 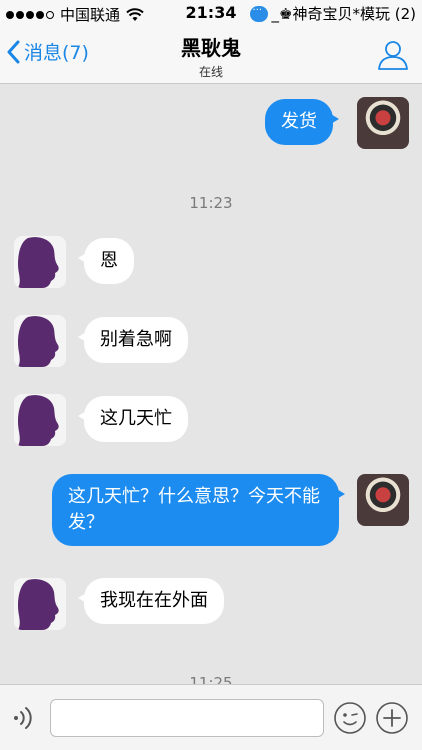 What do you see at coordinates (350, 718) in the screenshot?
I see `emoji-icon` at bounding box center [350, 718].